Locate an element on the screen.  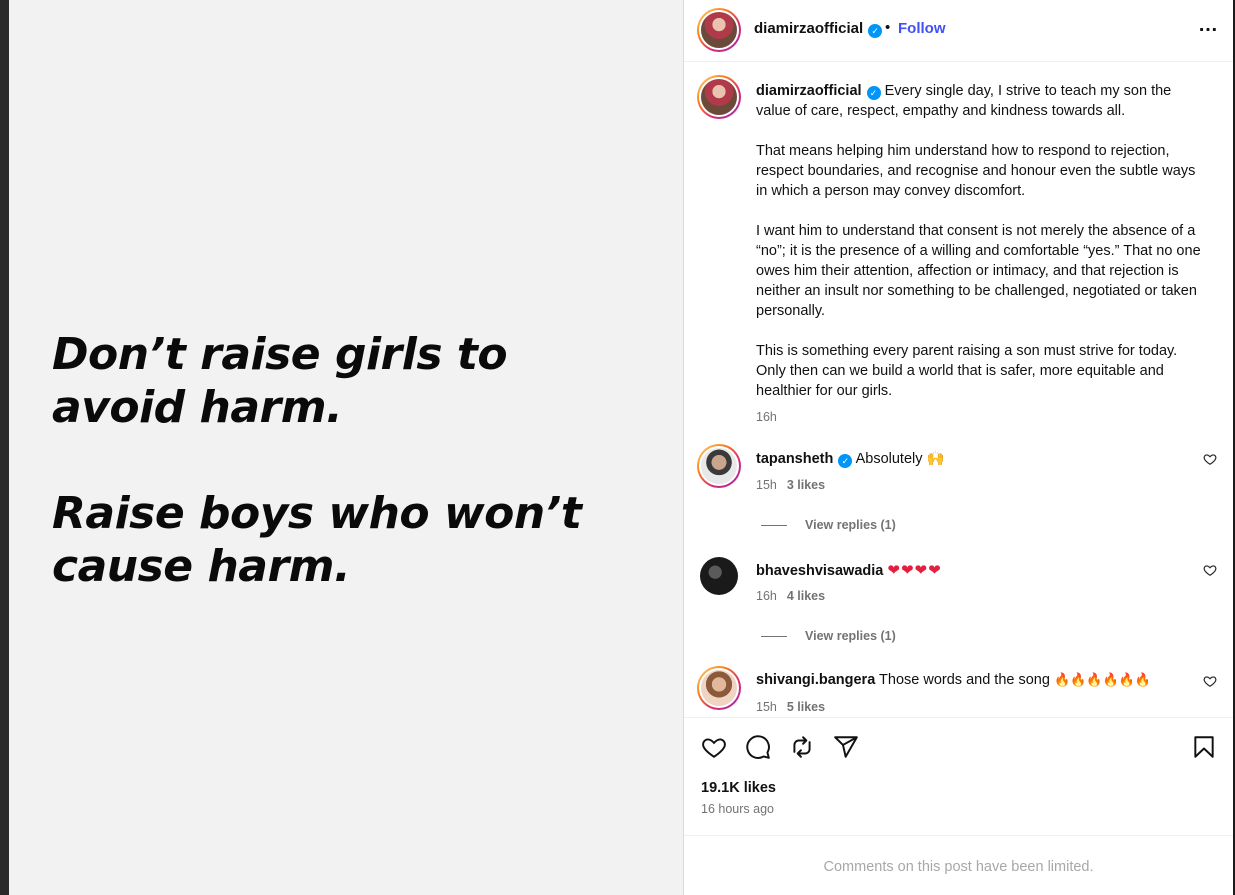
backdrop is located at coordinates (4, 447).